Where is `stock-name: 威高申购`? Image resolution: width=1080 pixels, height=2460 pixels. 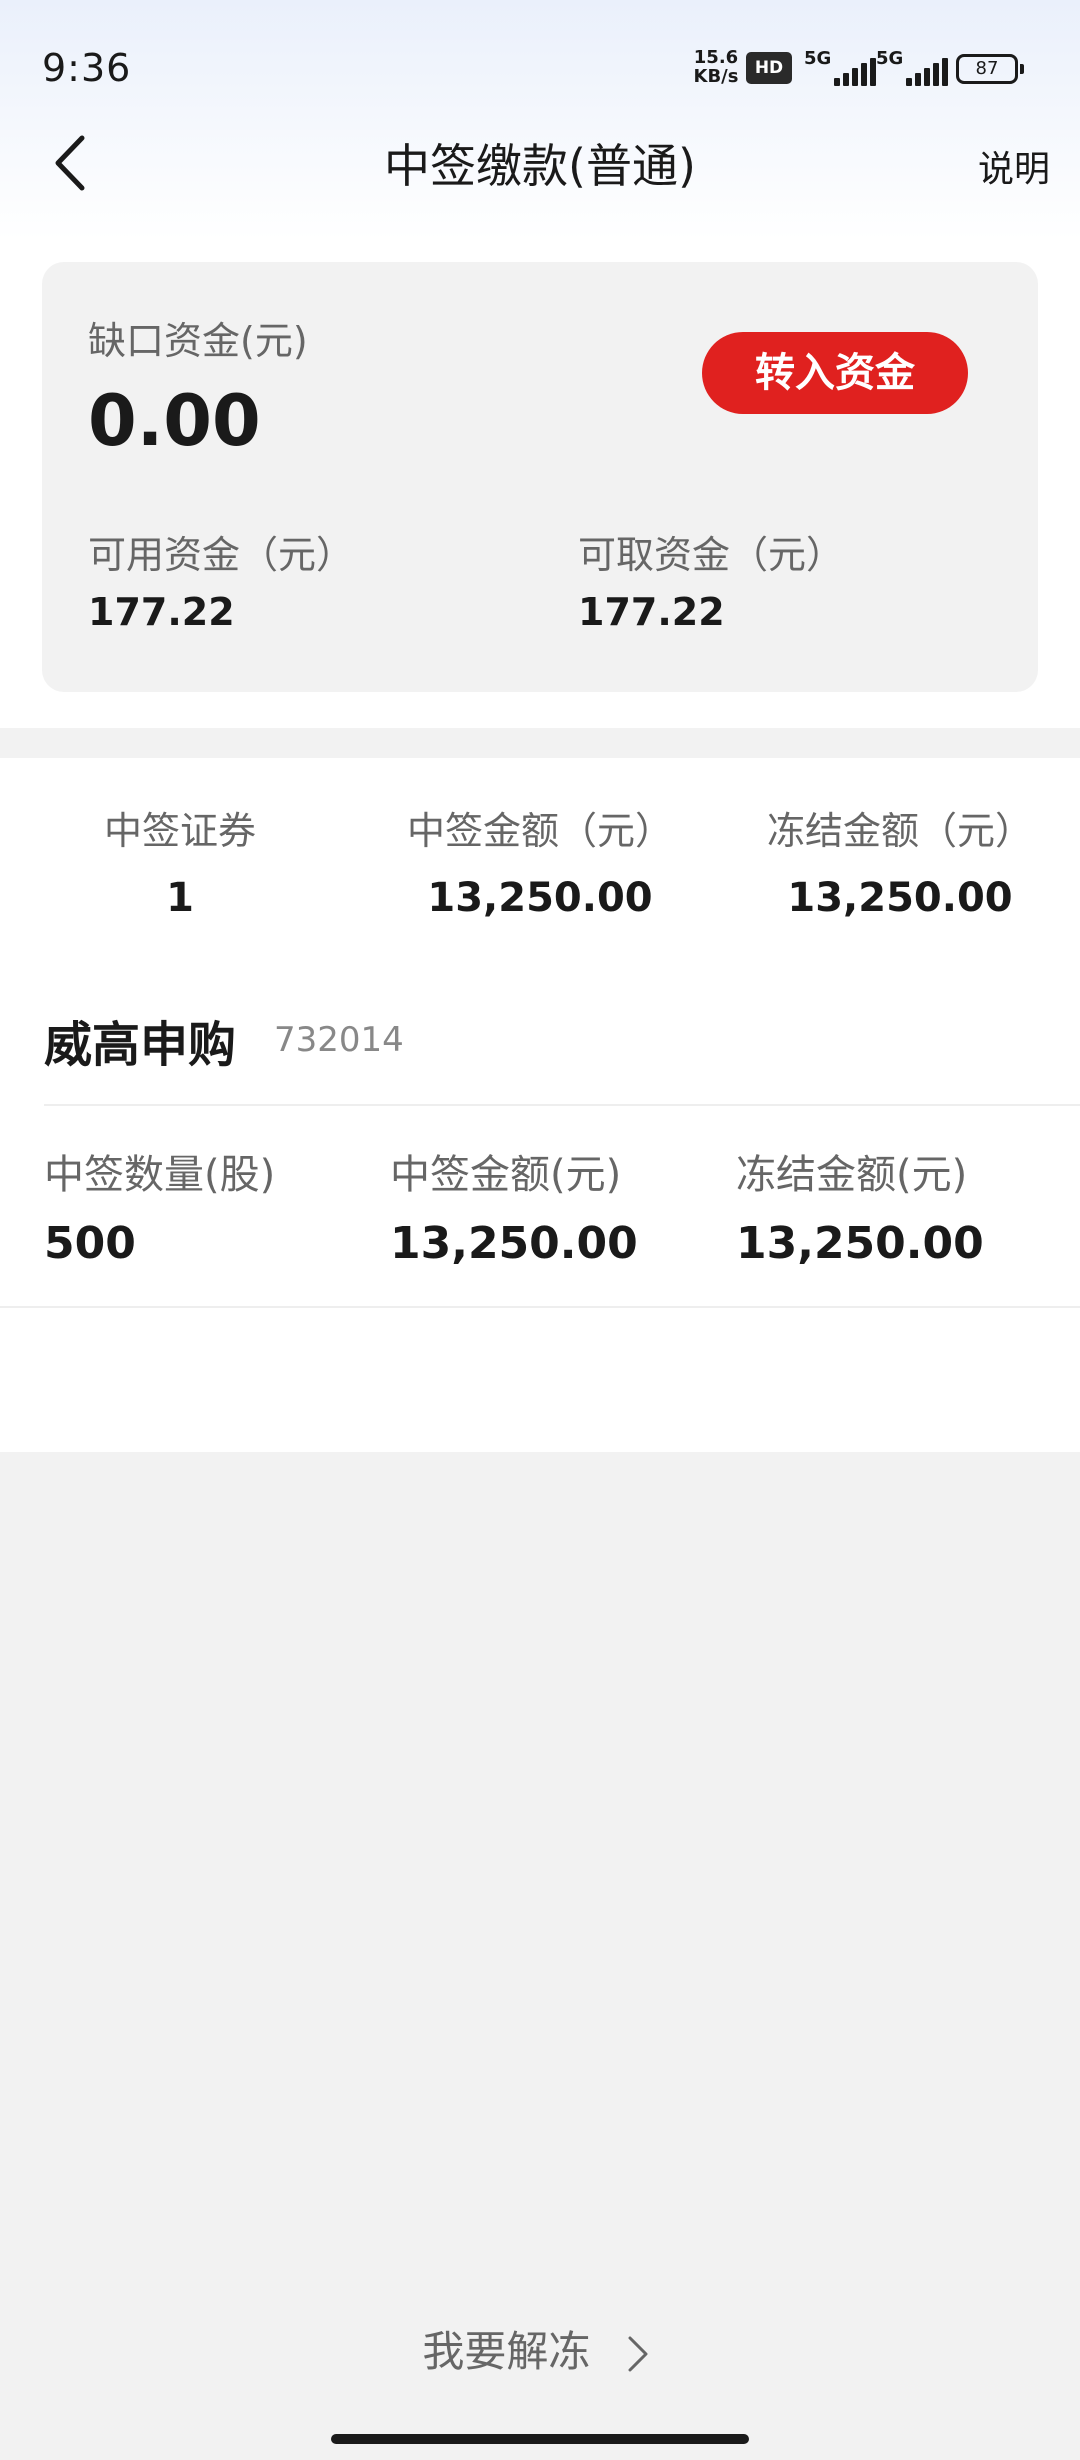 stock-name: 威高申购 is located at coordinates (140, 1045).